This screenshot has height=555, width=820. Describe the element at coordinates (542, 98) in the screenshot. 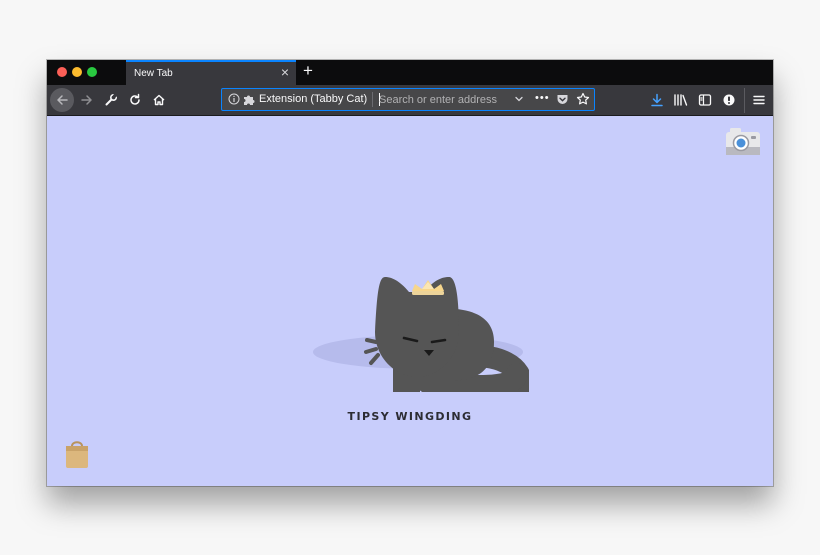

I see `more-icon: •••` at that location.